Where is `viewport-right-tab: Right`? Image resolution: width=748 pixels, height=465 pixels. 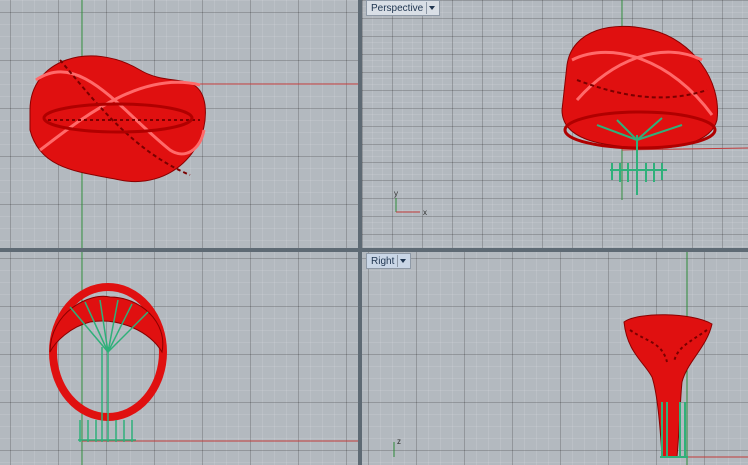
viewport-right-tab: Right is located at coordinates (389, 261).